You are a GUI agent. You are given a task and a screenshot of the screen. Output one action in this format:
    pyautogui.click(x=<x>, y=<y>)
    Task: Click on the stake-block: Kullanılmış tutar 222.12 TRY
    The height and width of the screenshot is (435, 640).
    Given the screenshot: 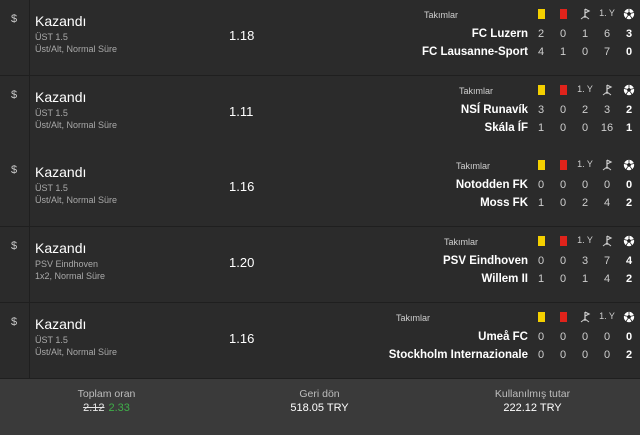 What is the action you would take?
    pyautogui.click(x=532, y=401)
    